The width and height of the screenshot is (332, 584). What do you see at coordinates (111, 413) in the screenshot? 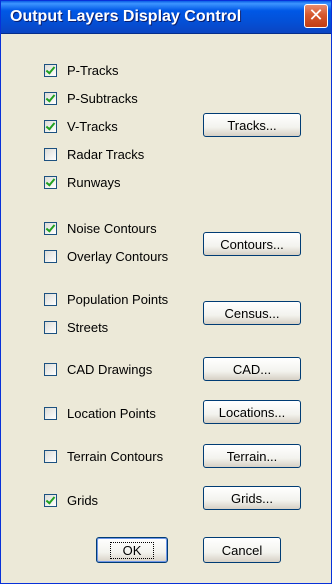
I see `checkbox-label: Location Points` at bounding box center [111, 413].